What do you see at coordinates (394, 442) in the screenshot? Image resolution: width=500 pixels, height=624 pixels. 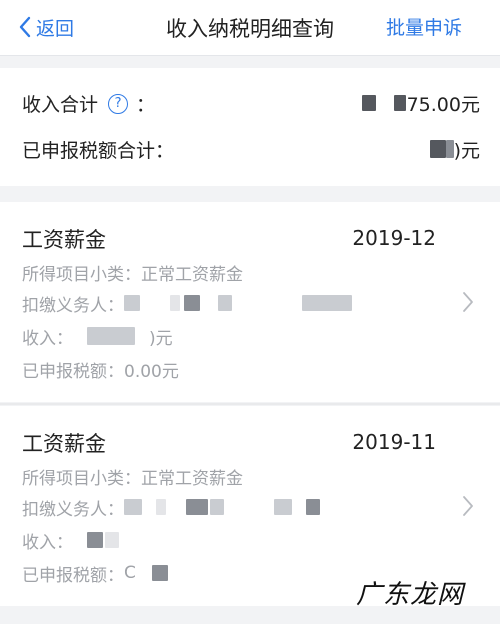 I see `record-period: 2019-11` at bounding box center [394, 442].